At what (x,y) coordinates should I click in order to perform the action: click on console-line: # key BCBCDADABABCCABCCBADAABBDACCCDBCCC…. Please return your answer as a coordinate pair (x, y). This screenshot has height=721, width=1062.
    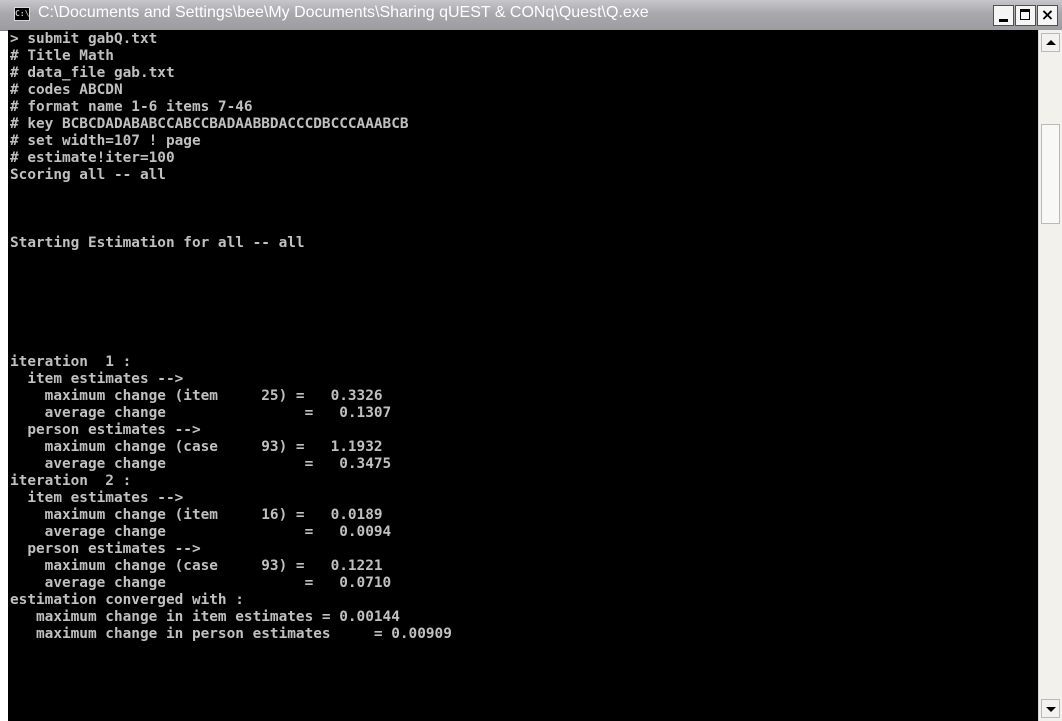
    Looking at the image, I should click on (209, 124).